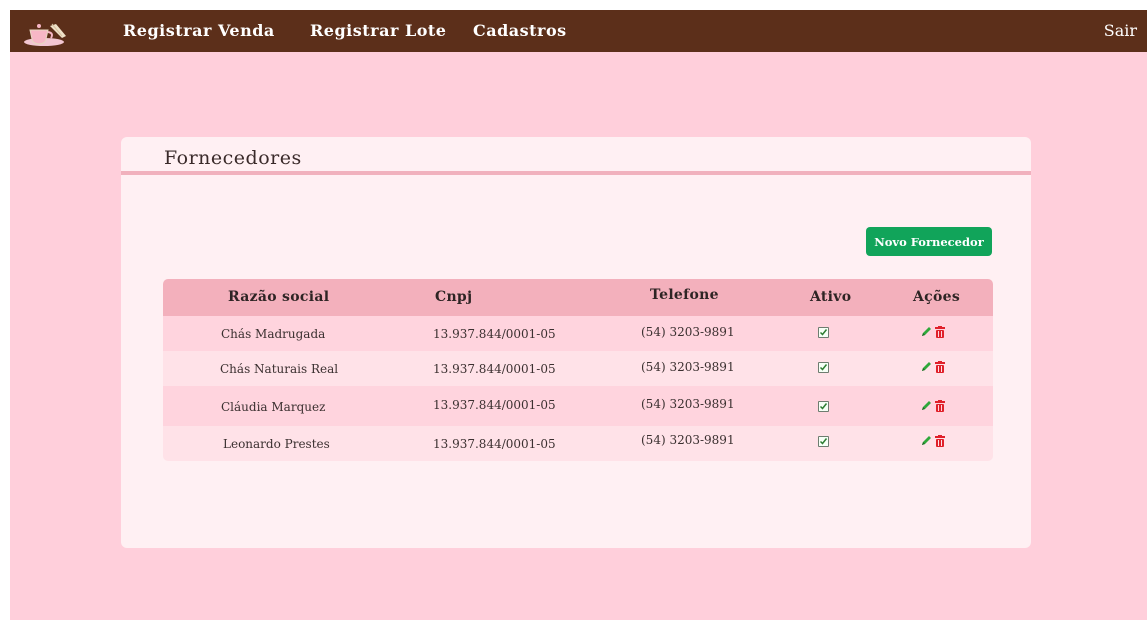  What do you see at coordinates (199, 30) in the screenshot?
I see `nav-registrar-venda: Registrar Venda` at bounding box center [199, 30].